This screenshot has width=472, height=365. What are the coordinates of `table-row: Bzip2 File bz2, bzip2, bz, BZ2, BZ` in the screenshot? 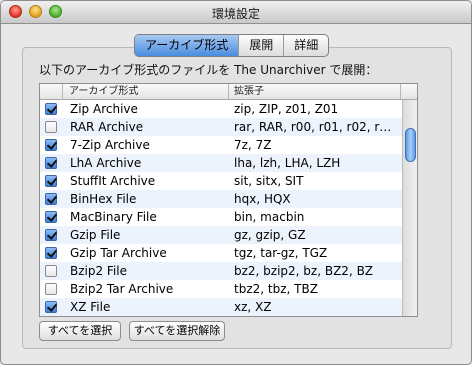 It's located at (221, 271).